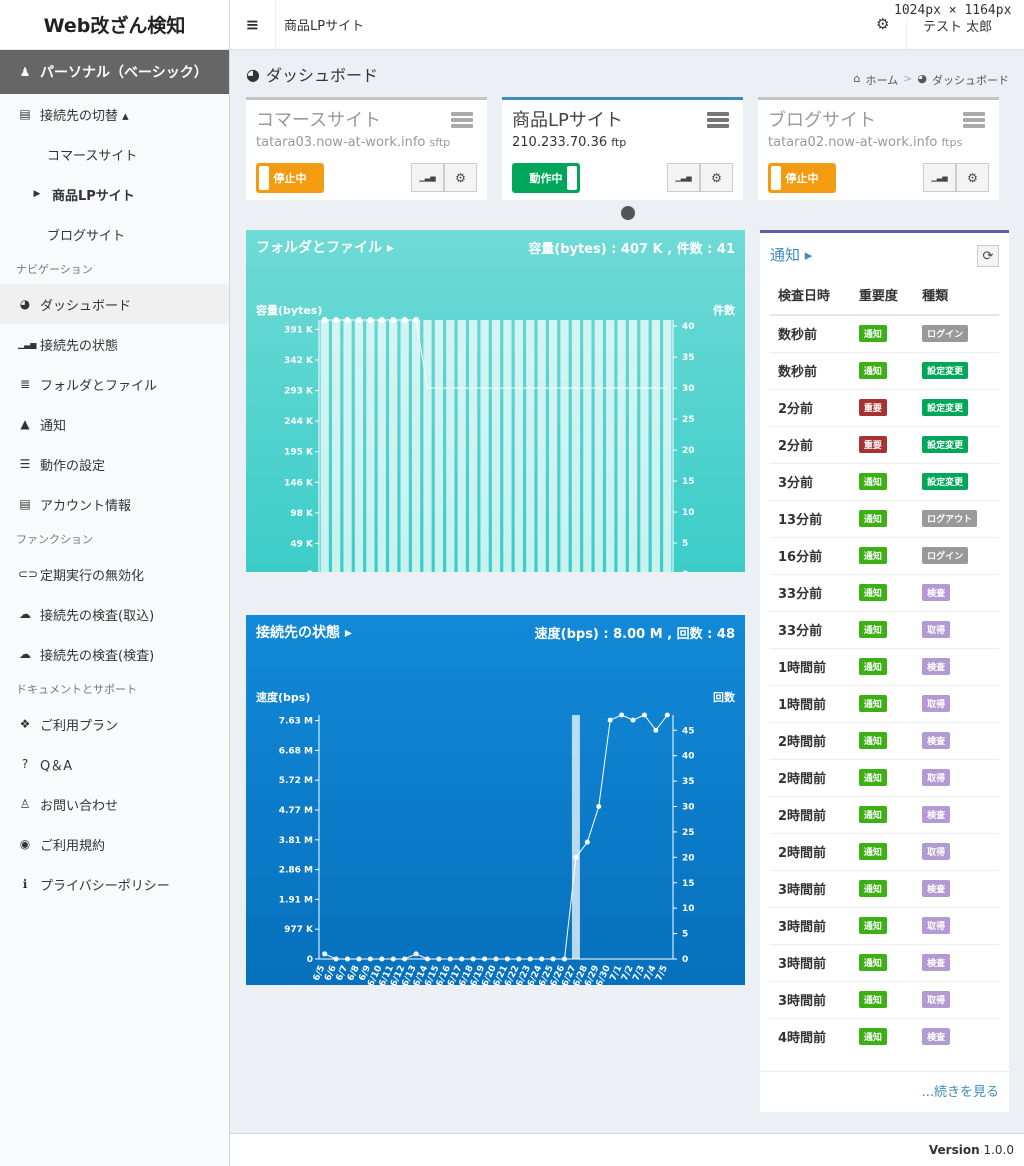 Image resolution: width=1024 pixels, height=1166 pixels. Describe the element at coordinates (124, 73) in the screenshot. I see `plan-label: パーソナル（ベーシック）` at that location.